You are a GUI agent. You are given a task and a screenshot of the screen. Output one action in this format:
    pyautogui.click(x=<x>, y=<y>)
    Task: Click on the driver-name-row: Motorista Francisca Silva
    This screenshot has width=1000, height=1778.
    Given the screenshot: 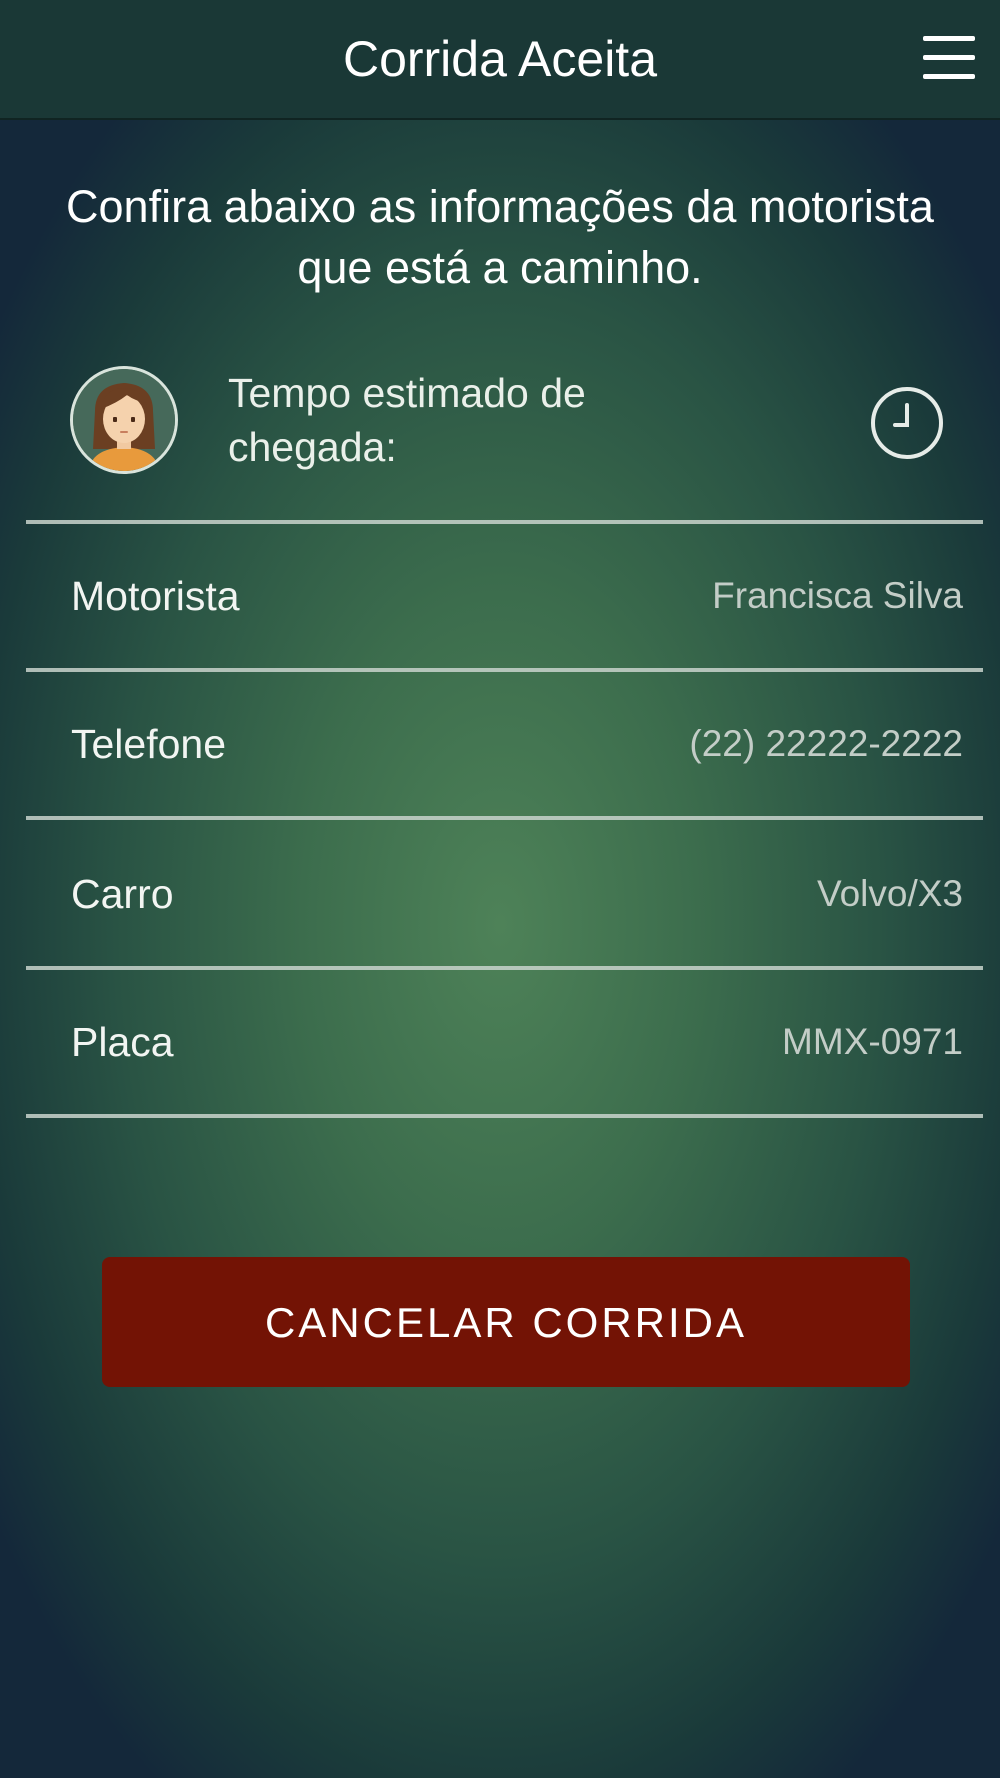 What is the action you would take?
    pyautogui.click(x=504, y=596)
    